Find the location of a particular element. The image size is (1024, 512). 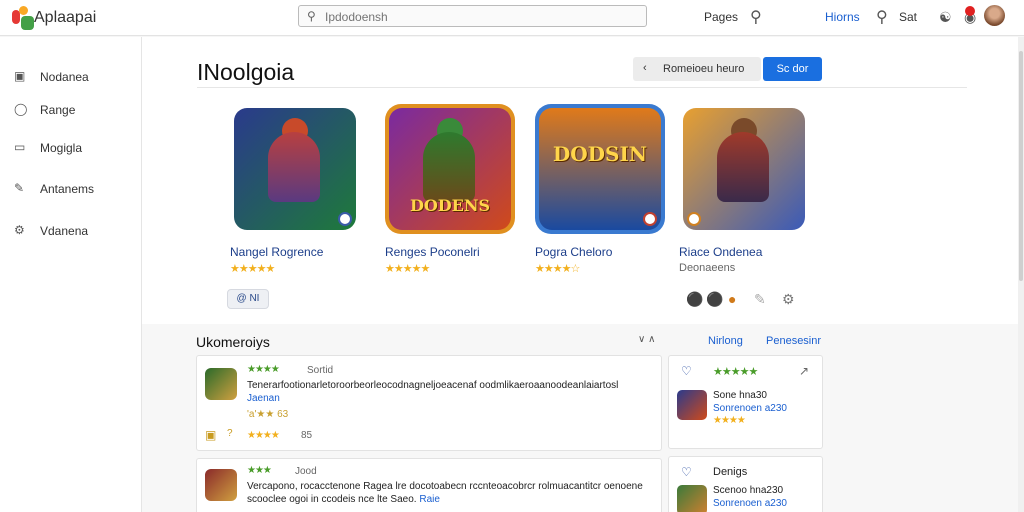

review-meta: 'a'★★ 63 is located at coordinates (268, 414).